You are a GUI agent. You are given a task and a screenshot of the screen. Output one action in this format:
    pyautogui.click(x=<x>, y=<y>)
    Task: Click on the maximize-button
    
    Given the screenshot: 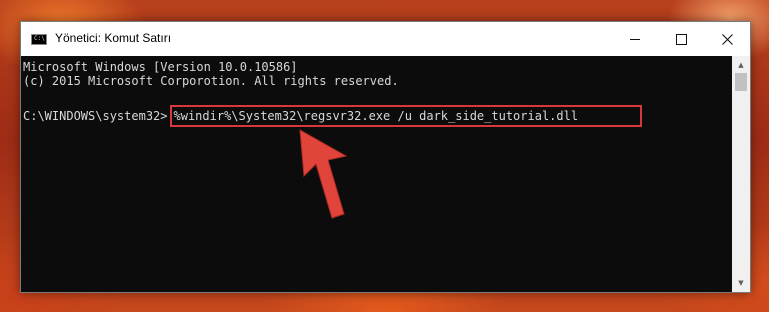 What is the action you would take?
    pyautogui.click(x=681, y=39)
    